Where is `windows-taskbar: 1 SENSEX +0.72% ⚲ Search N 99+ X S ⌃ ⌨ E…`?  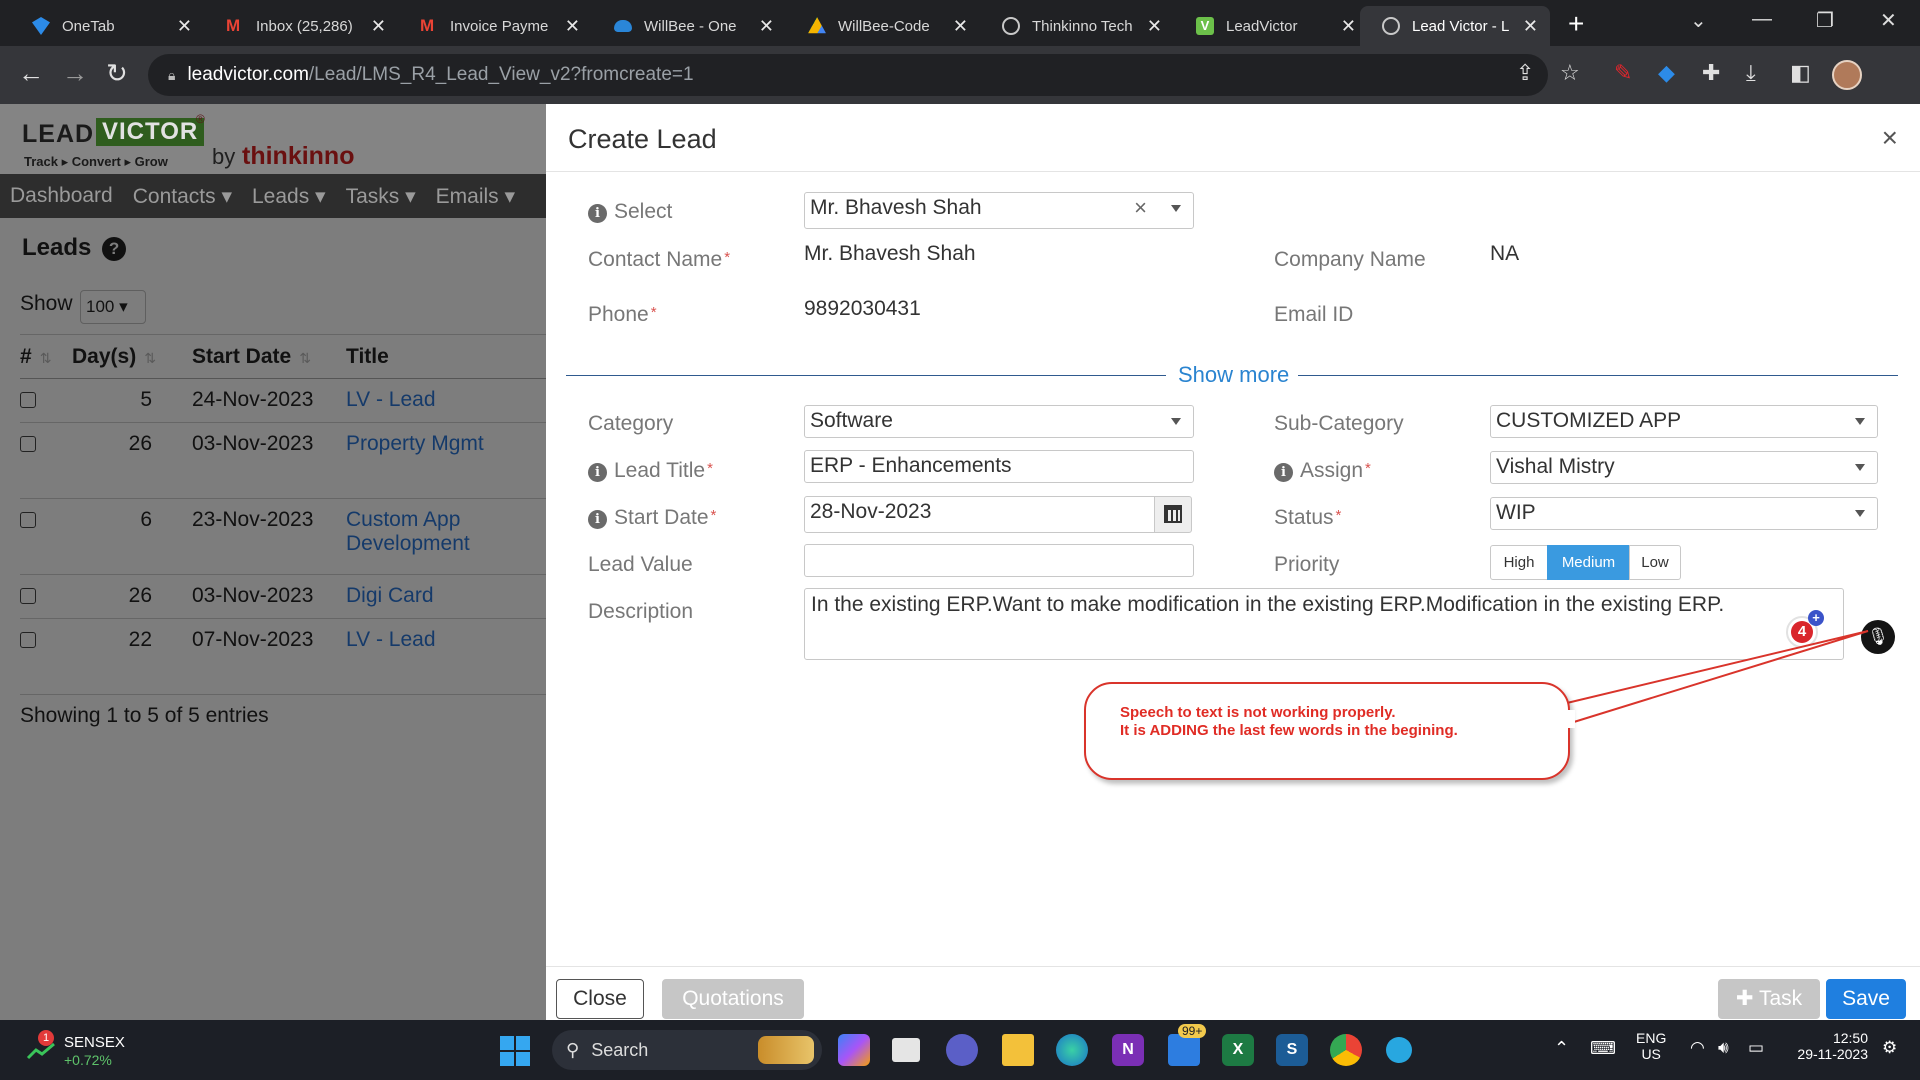 windows-taskbar: 1 SENSEX +0.72% ⚲ Search N 99+ X S ⌃ ⌨ E… is located at coordinates (960, 1050).